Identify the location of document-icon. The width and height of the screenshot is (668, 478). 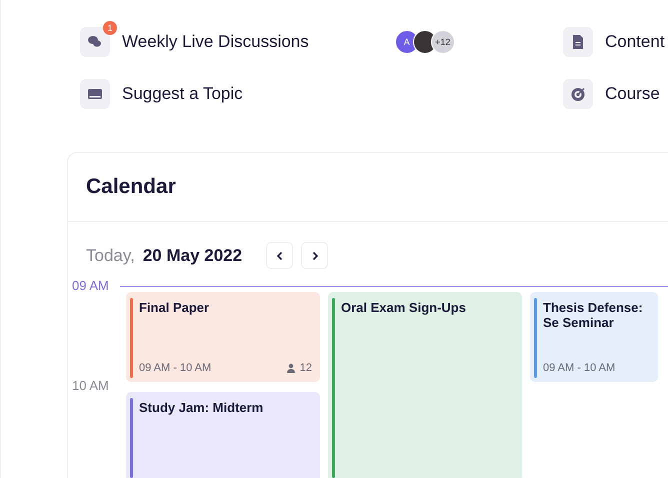
(578, 42).